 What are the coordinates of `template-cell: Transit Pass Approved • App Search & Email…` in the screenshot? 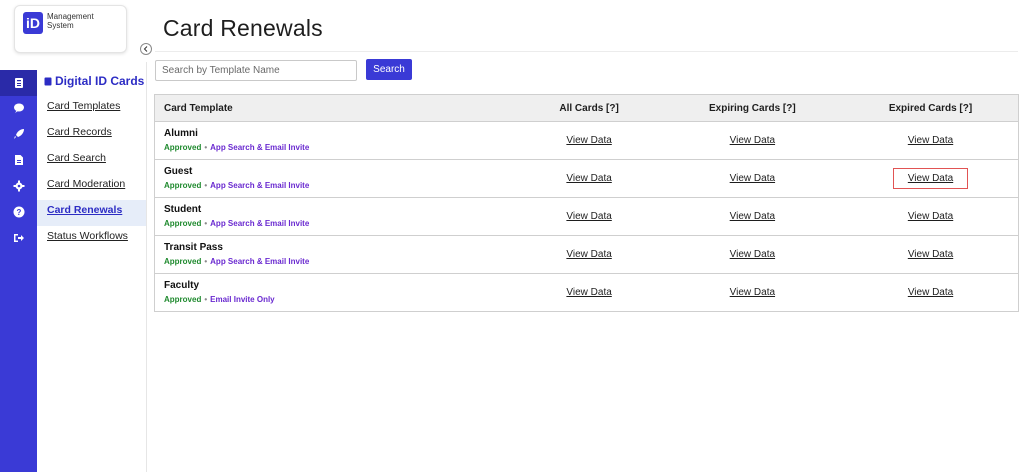 It's located at (335, 254).